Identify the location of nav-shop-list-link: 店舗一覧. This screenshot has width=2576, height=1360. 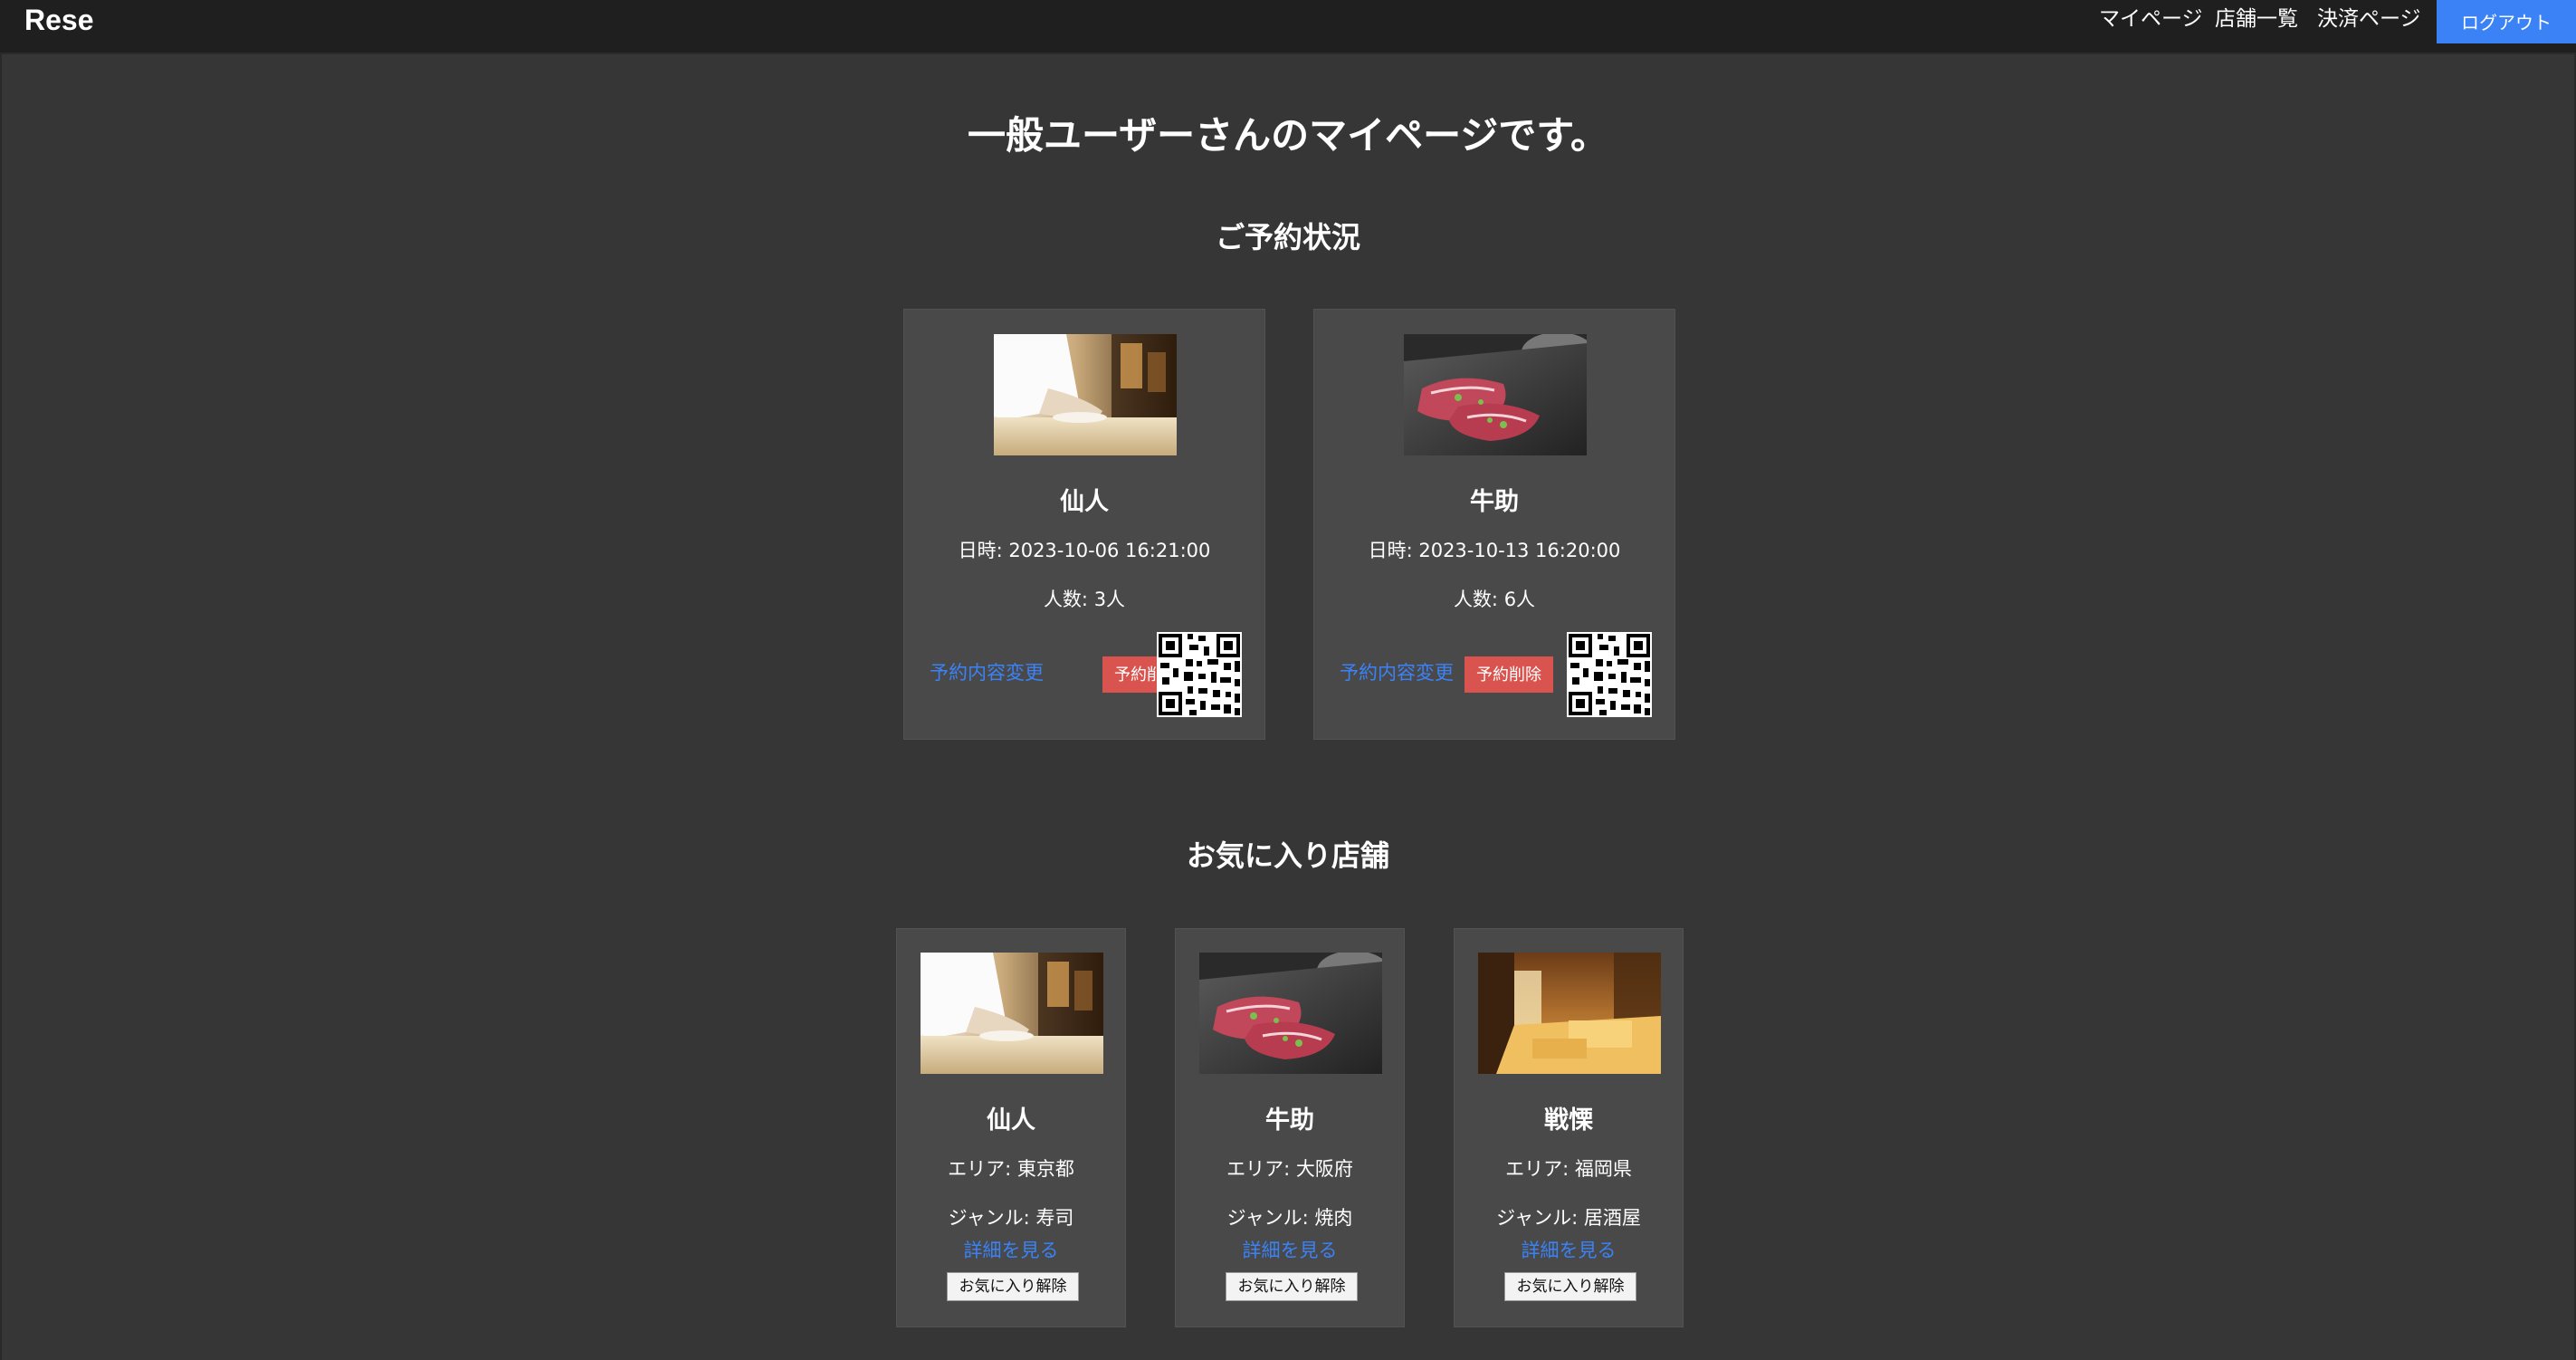
(2257, 19).